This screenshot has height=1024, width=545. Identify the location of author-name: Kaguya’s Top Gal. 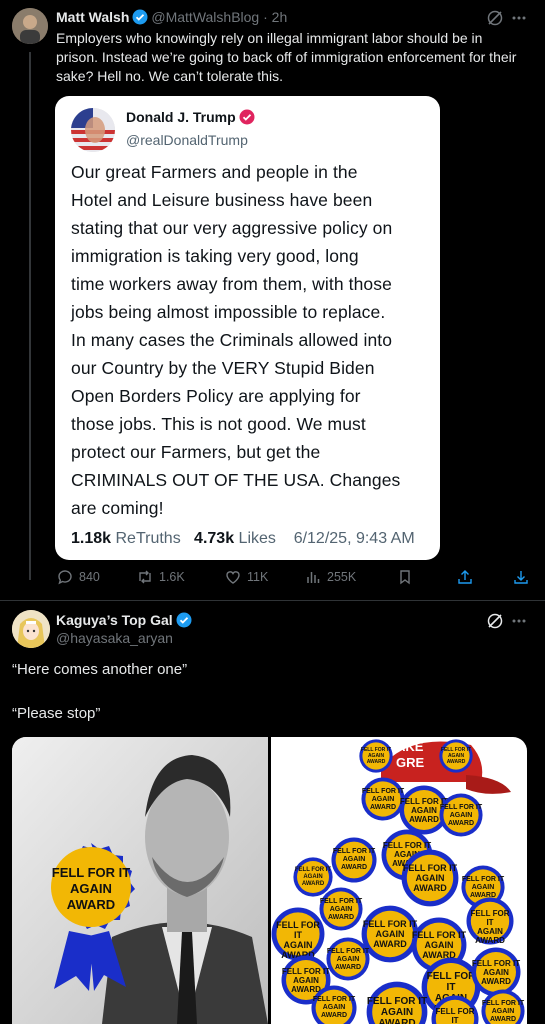
(114, 620).